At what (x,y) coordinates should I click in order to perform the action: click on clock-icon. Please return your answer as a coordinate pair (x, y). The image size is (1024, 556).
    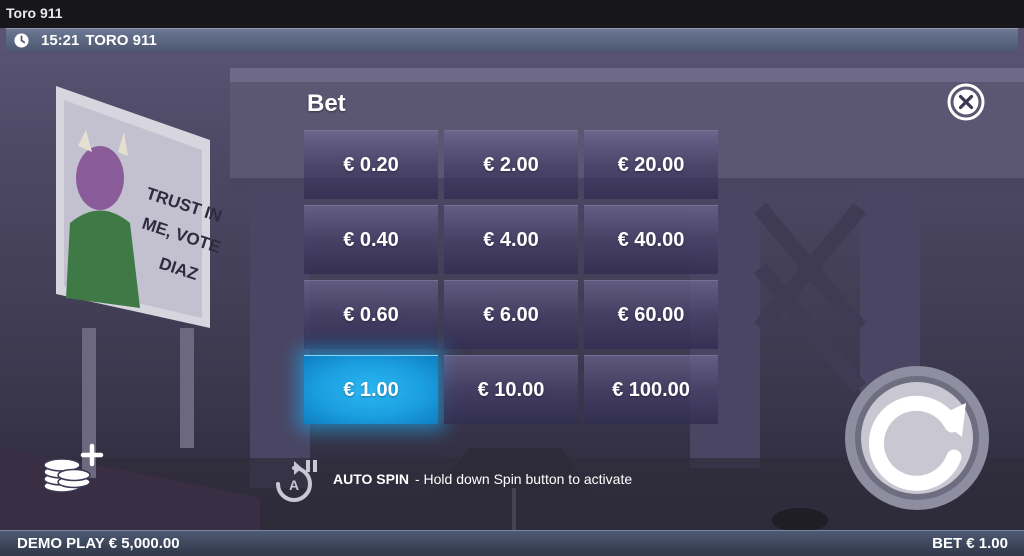
    Looking at the image, I should click on (21, 40).